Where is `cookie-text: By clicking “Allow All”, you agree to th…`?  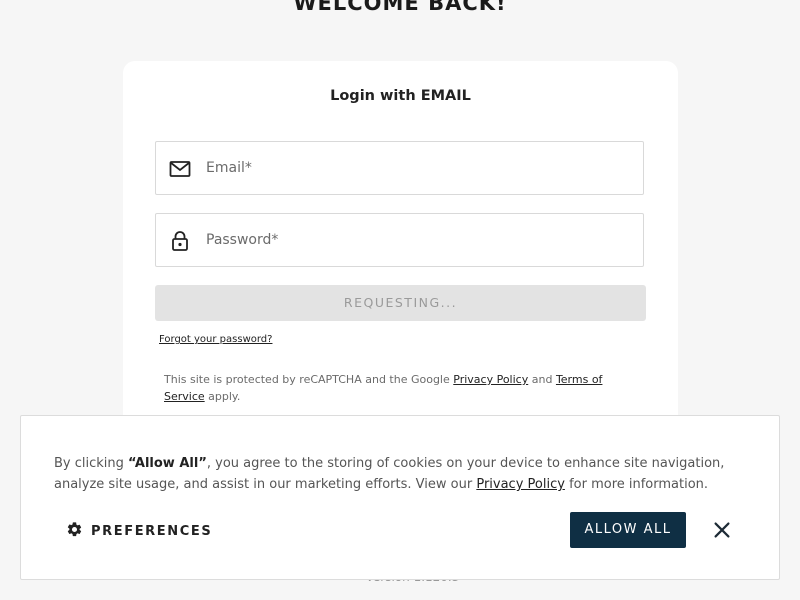
cookie-text: By clicking “Allow All”, you agree to th… is located at coordinates (394, 474).